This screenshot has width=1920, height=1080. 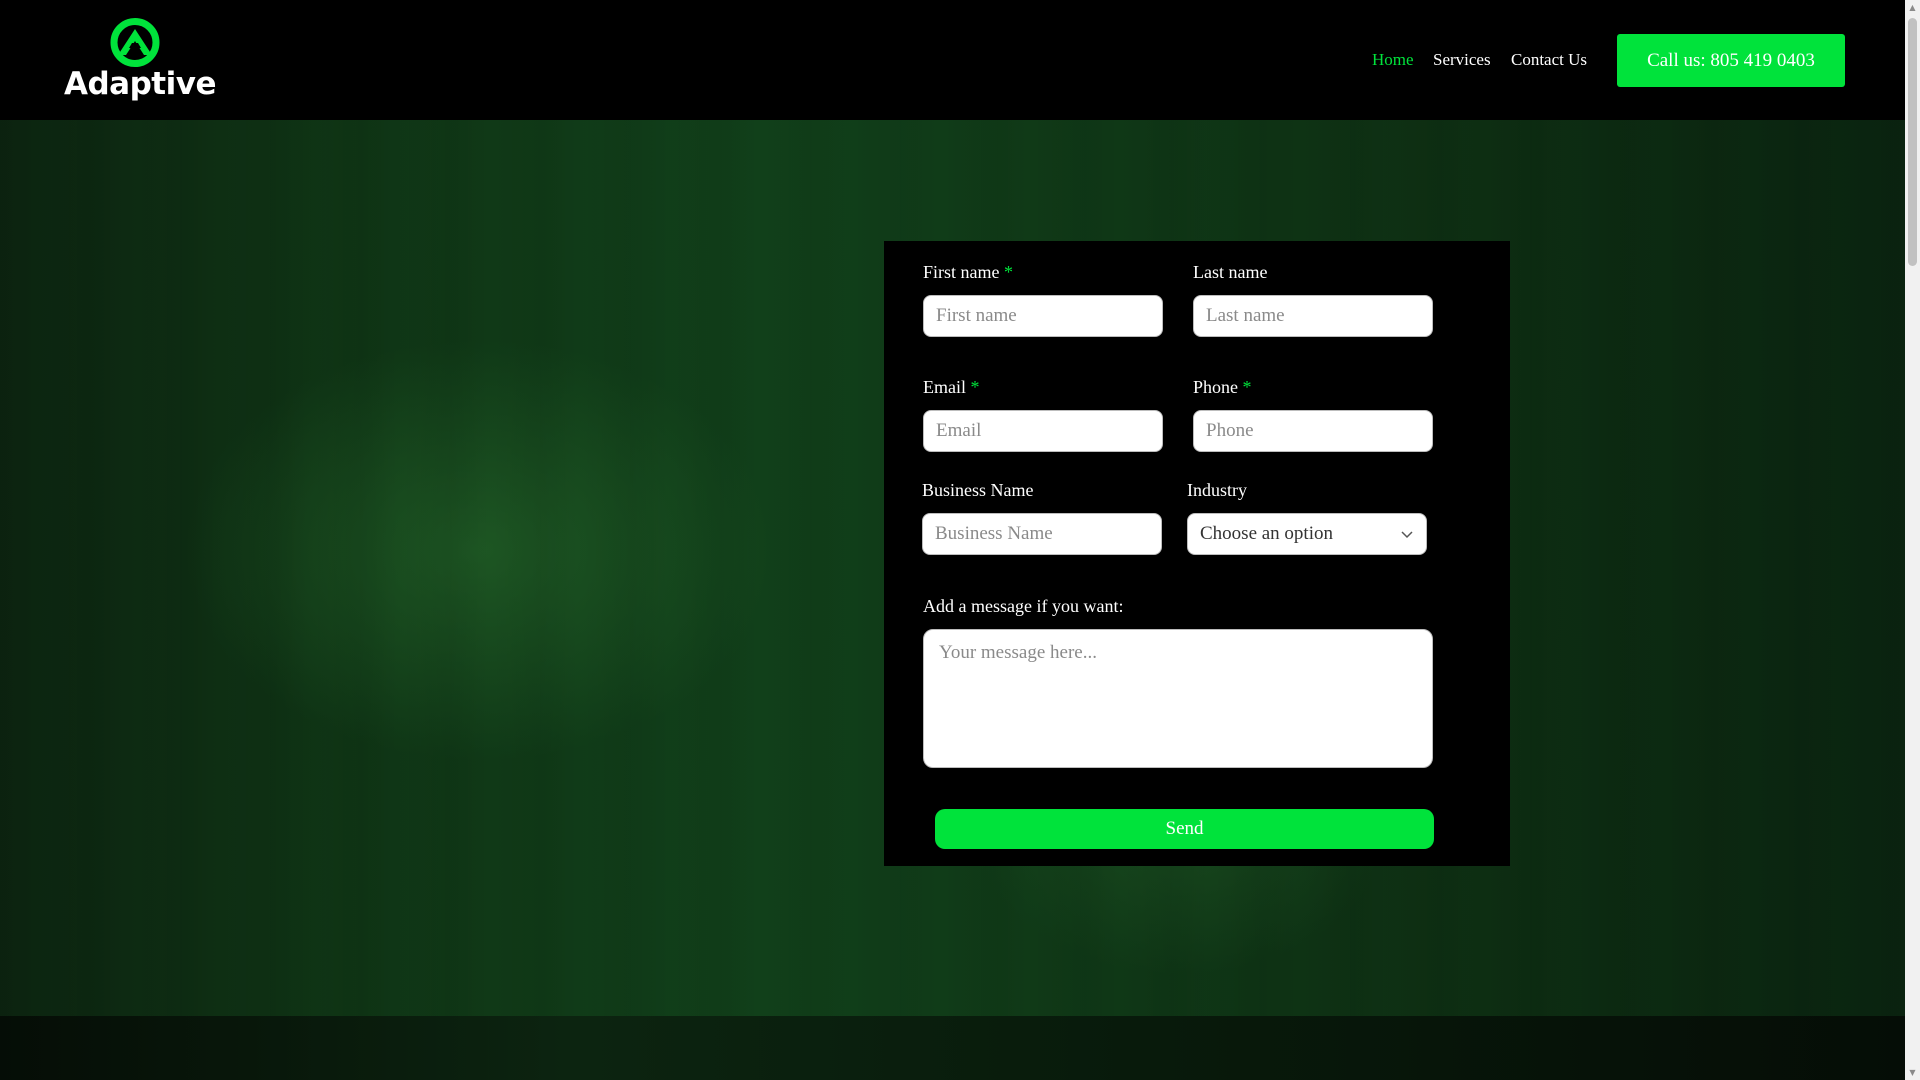 I want to click on message-label: Add a message if you want:, so click(x=1023, y=606).